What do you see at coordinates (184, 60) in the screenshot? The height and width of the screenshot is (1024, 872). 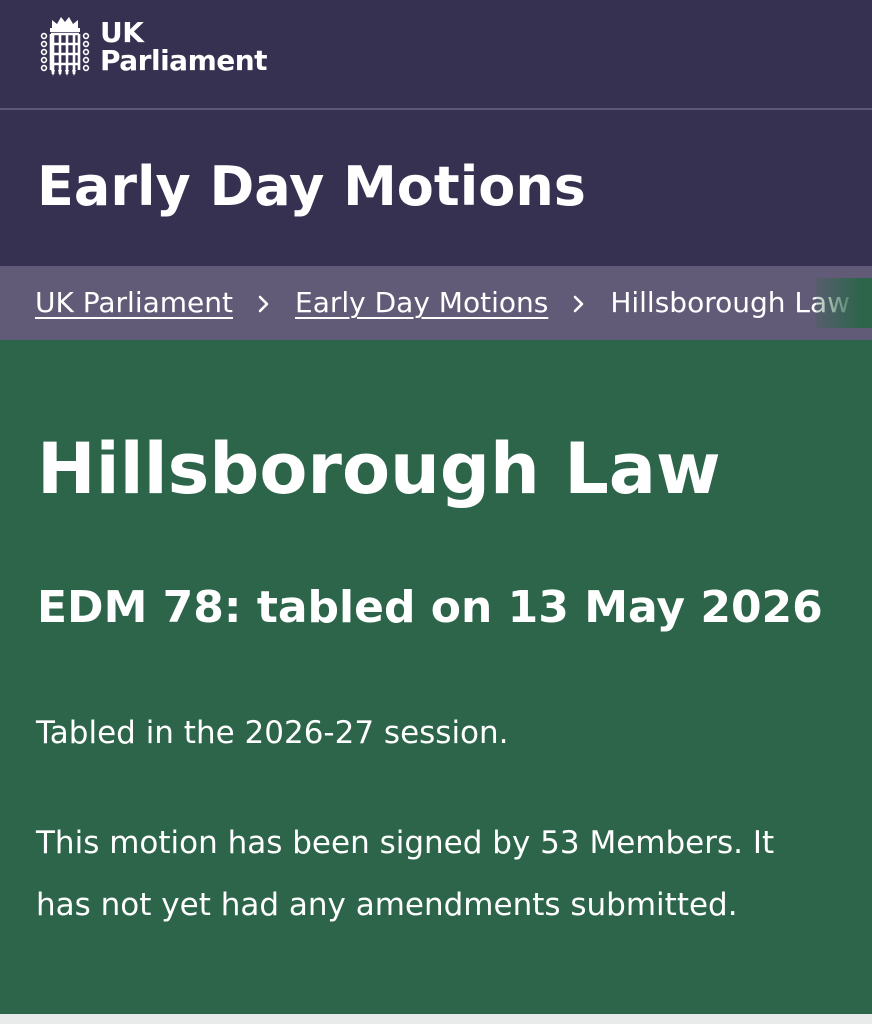 I see `logo-line-parliament: Parliament` at bounding box center [184, 60].